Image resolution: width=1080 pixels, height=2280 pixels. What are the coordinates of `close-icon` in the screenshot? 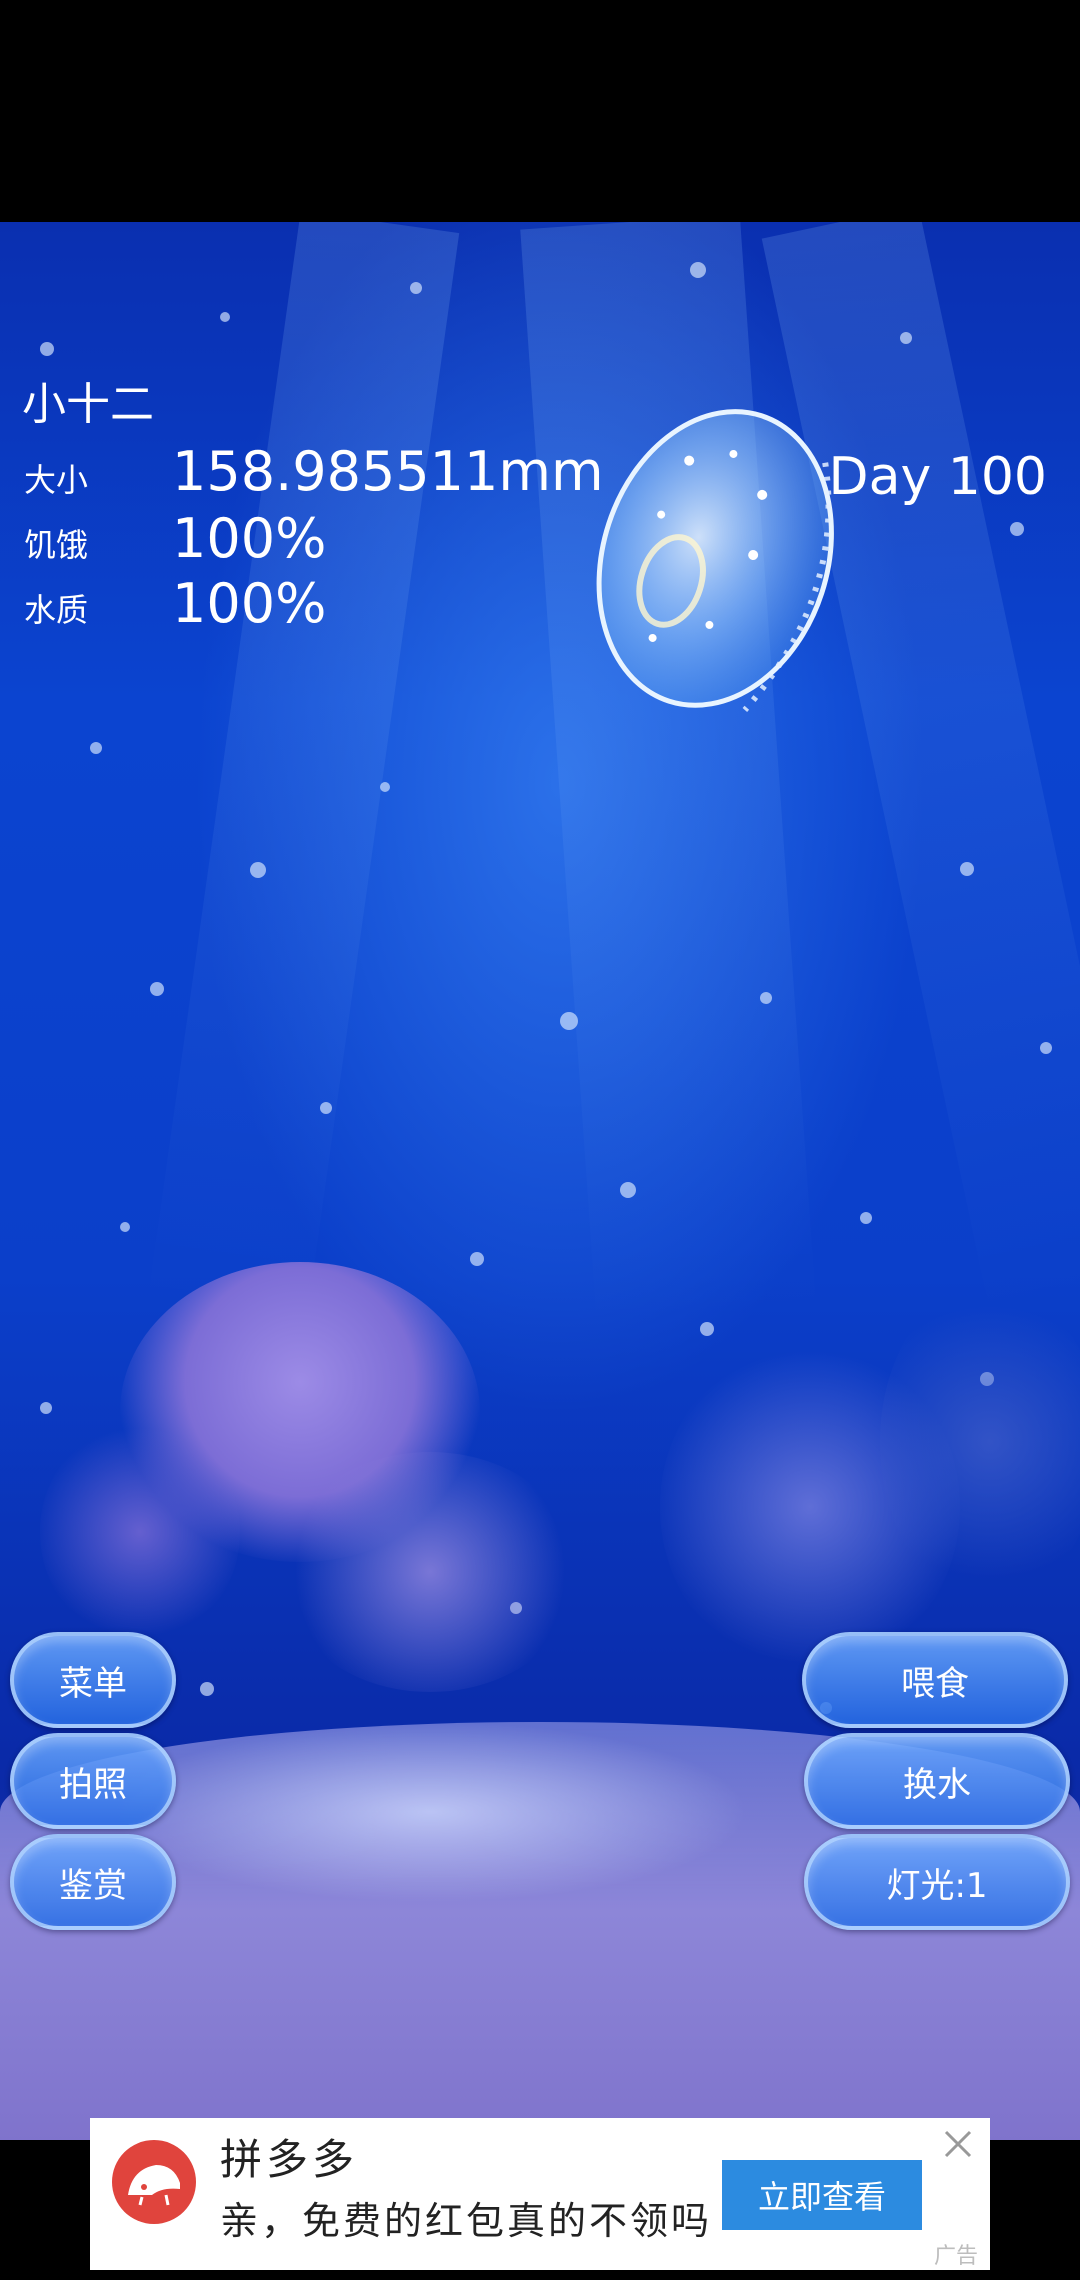 It's located at (958, 2144).